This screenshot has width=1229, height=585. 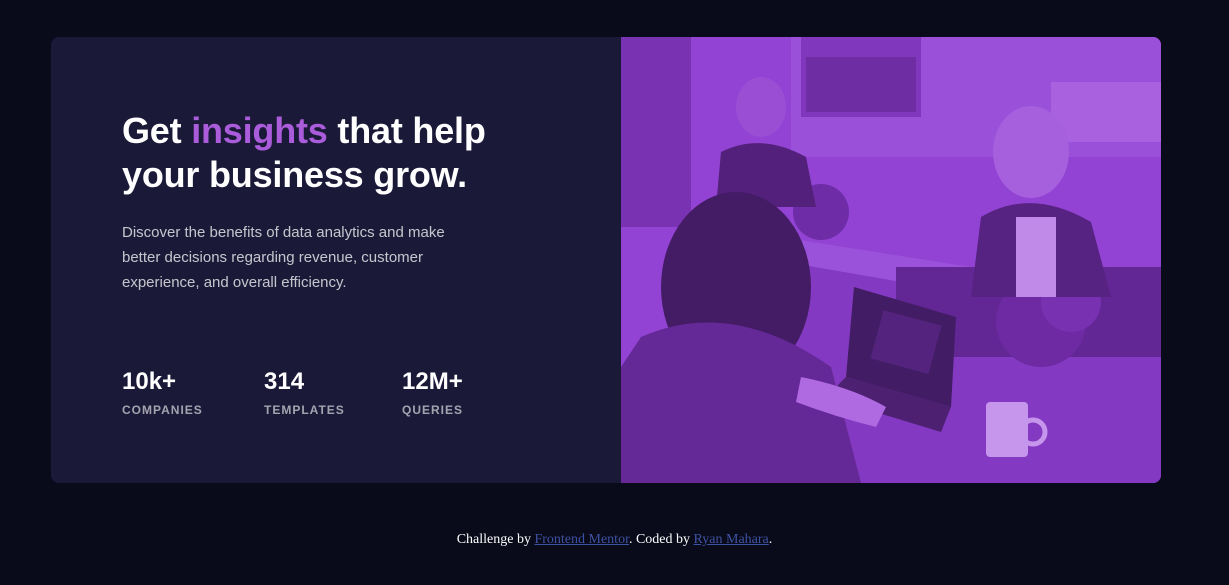 What do you see at coordinates (284, 381) in the screenshot?
I see `stat-value: 314` at bounding box center [284, 381].